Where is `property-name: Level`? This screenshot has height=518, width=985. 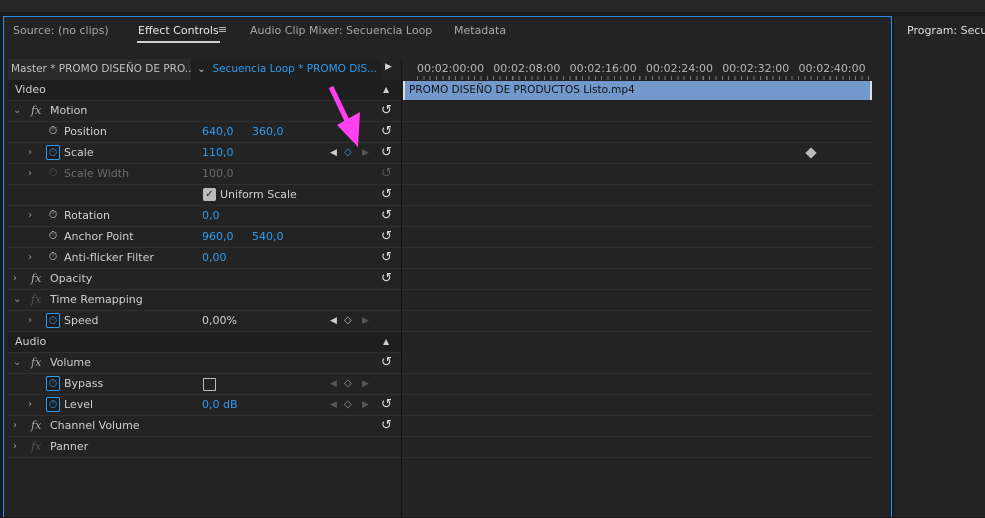 property-name: Level is located at coordinates (79, 404).